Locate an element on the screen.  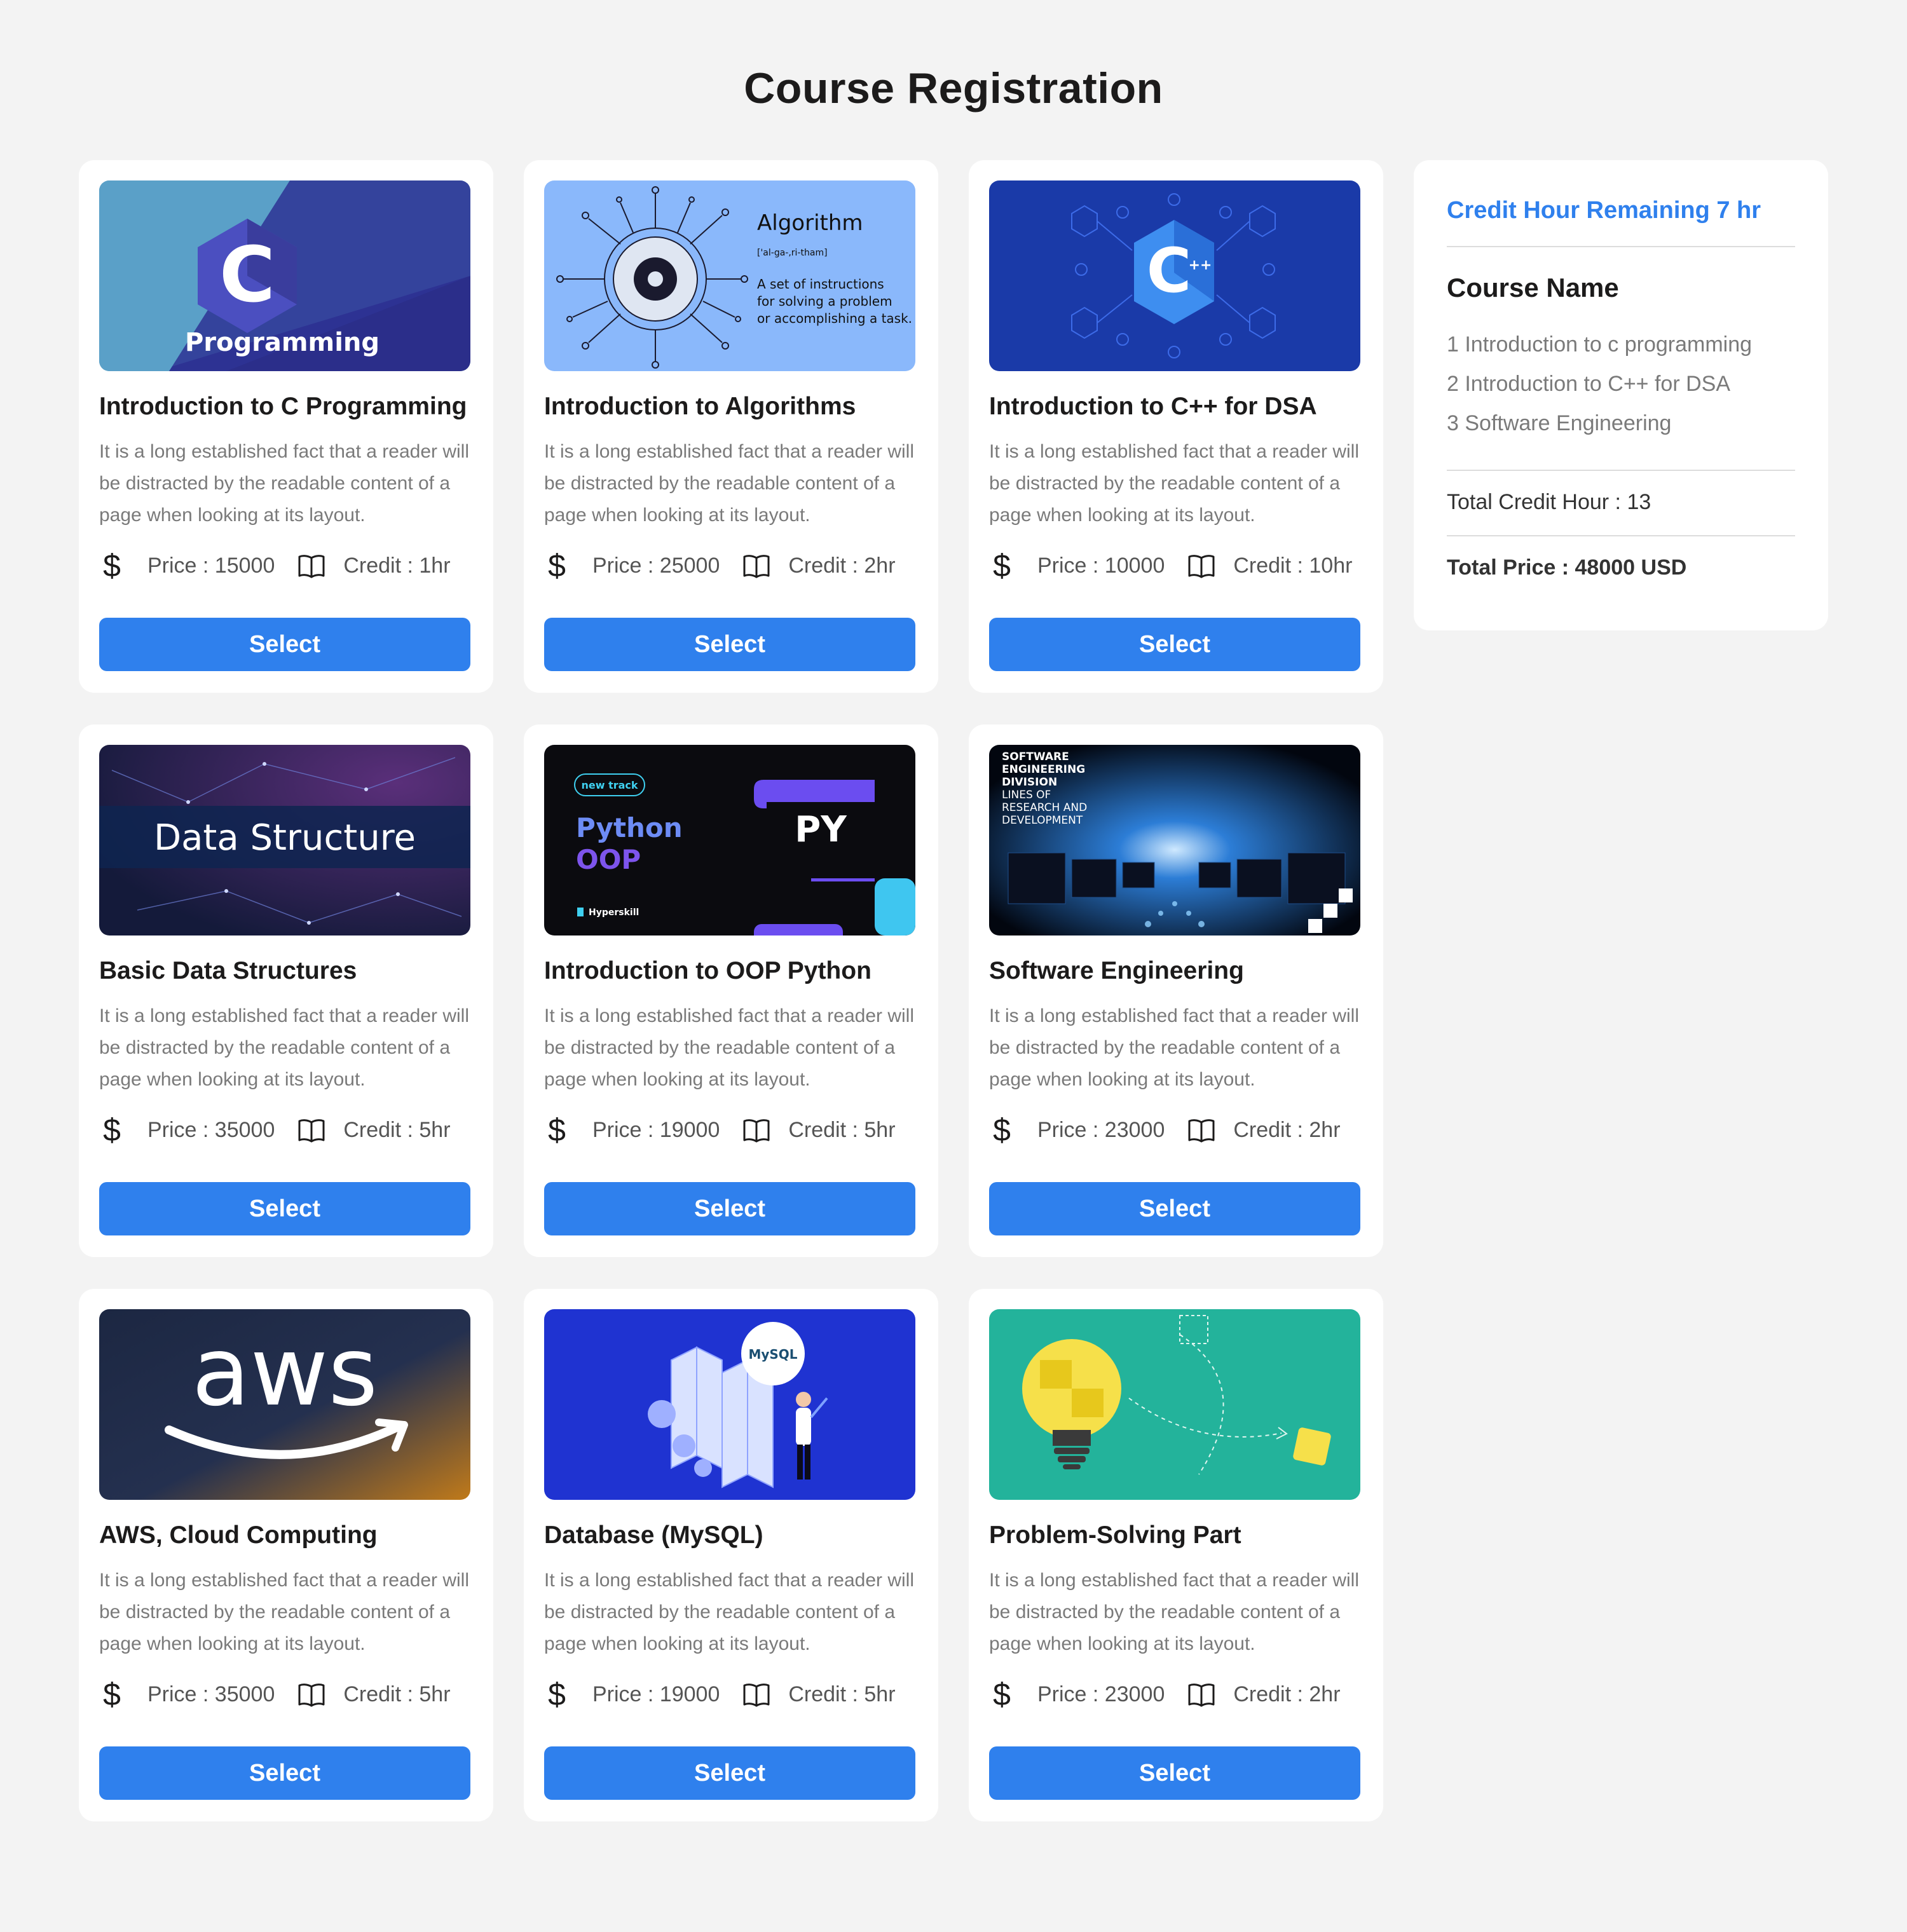
svg-text: ENGINEERING is located at coordinates (1043, 769).